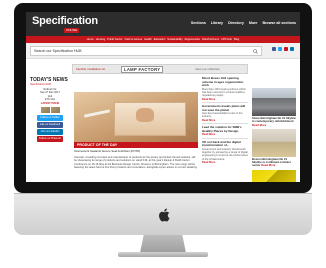 This screenshot has width=326, height=268. What do you see at coordinates (97, 113) in the screenshot?
I see `hero-sealant-strip` at bounding box center [97, 113].